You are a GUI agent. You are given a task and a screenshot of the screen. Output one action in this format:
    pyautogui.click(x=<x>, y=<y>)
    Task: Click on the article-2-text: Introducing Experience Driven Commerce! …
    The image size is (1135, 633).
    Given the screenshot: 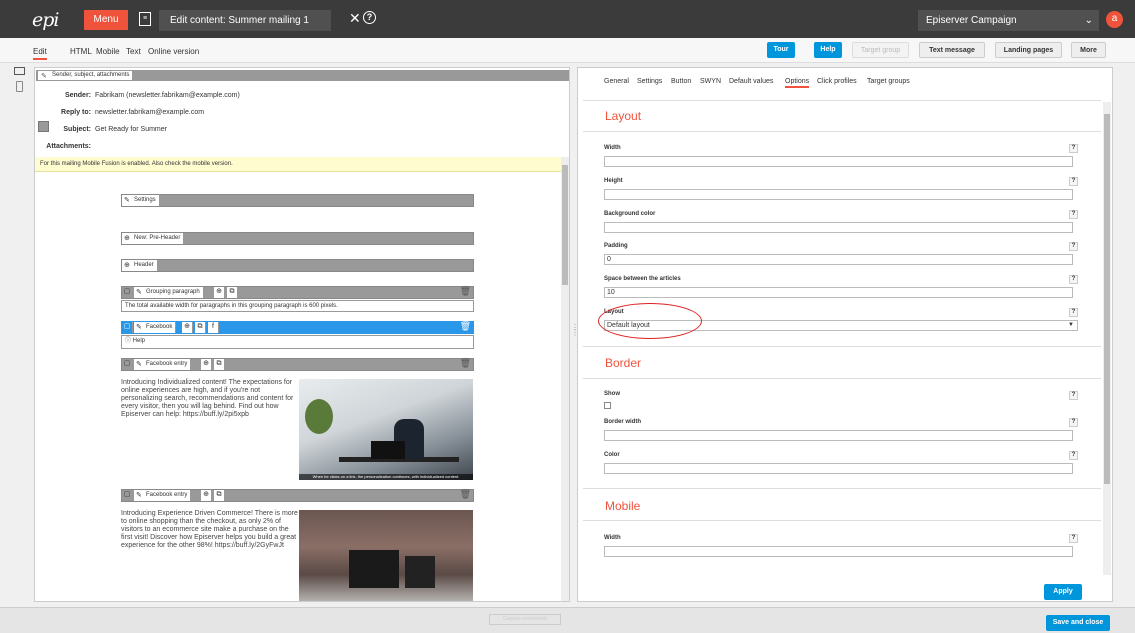 What is the action you would take?
    pyautogui.click(x=209, y=529)
    